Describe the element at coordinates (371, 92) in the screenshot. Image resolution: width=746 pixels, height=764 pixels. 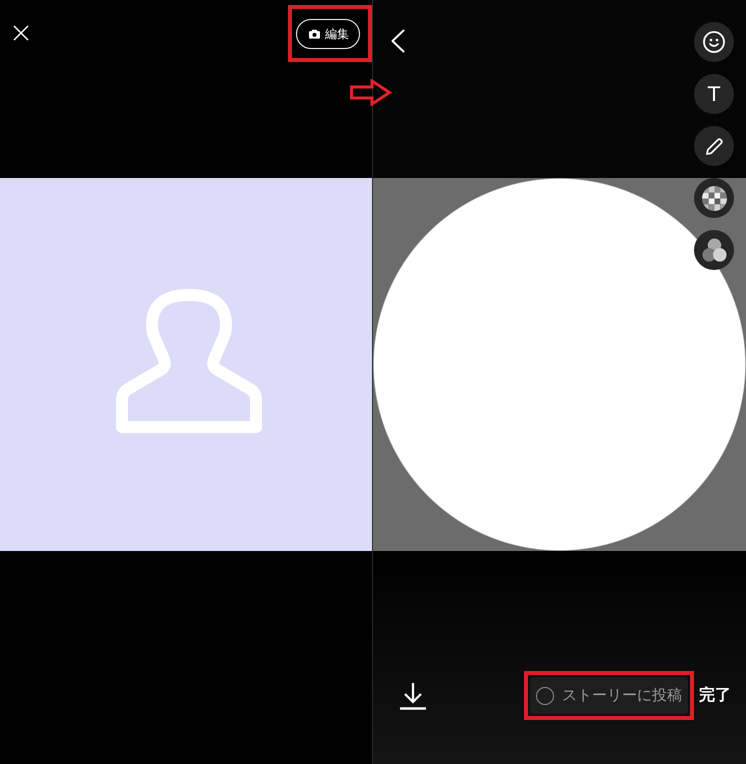
I see `annotation-arrow` at that location.